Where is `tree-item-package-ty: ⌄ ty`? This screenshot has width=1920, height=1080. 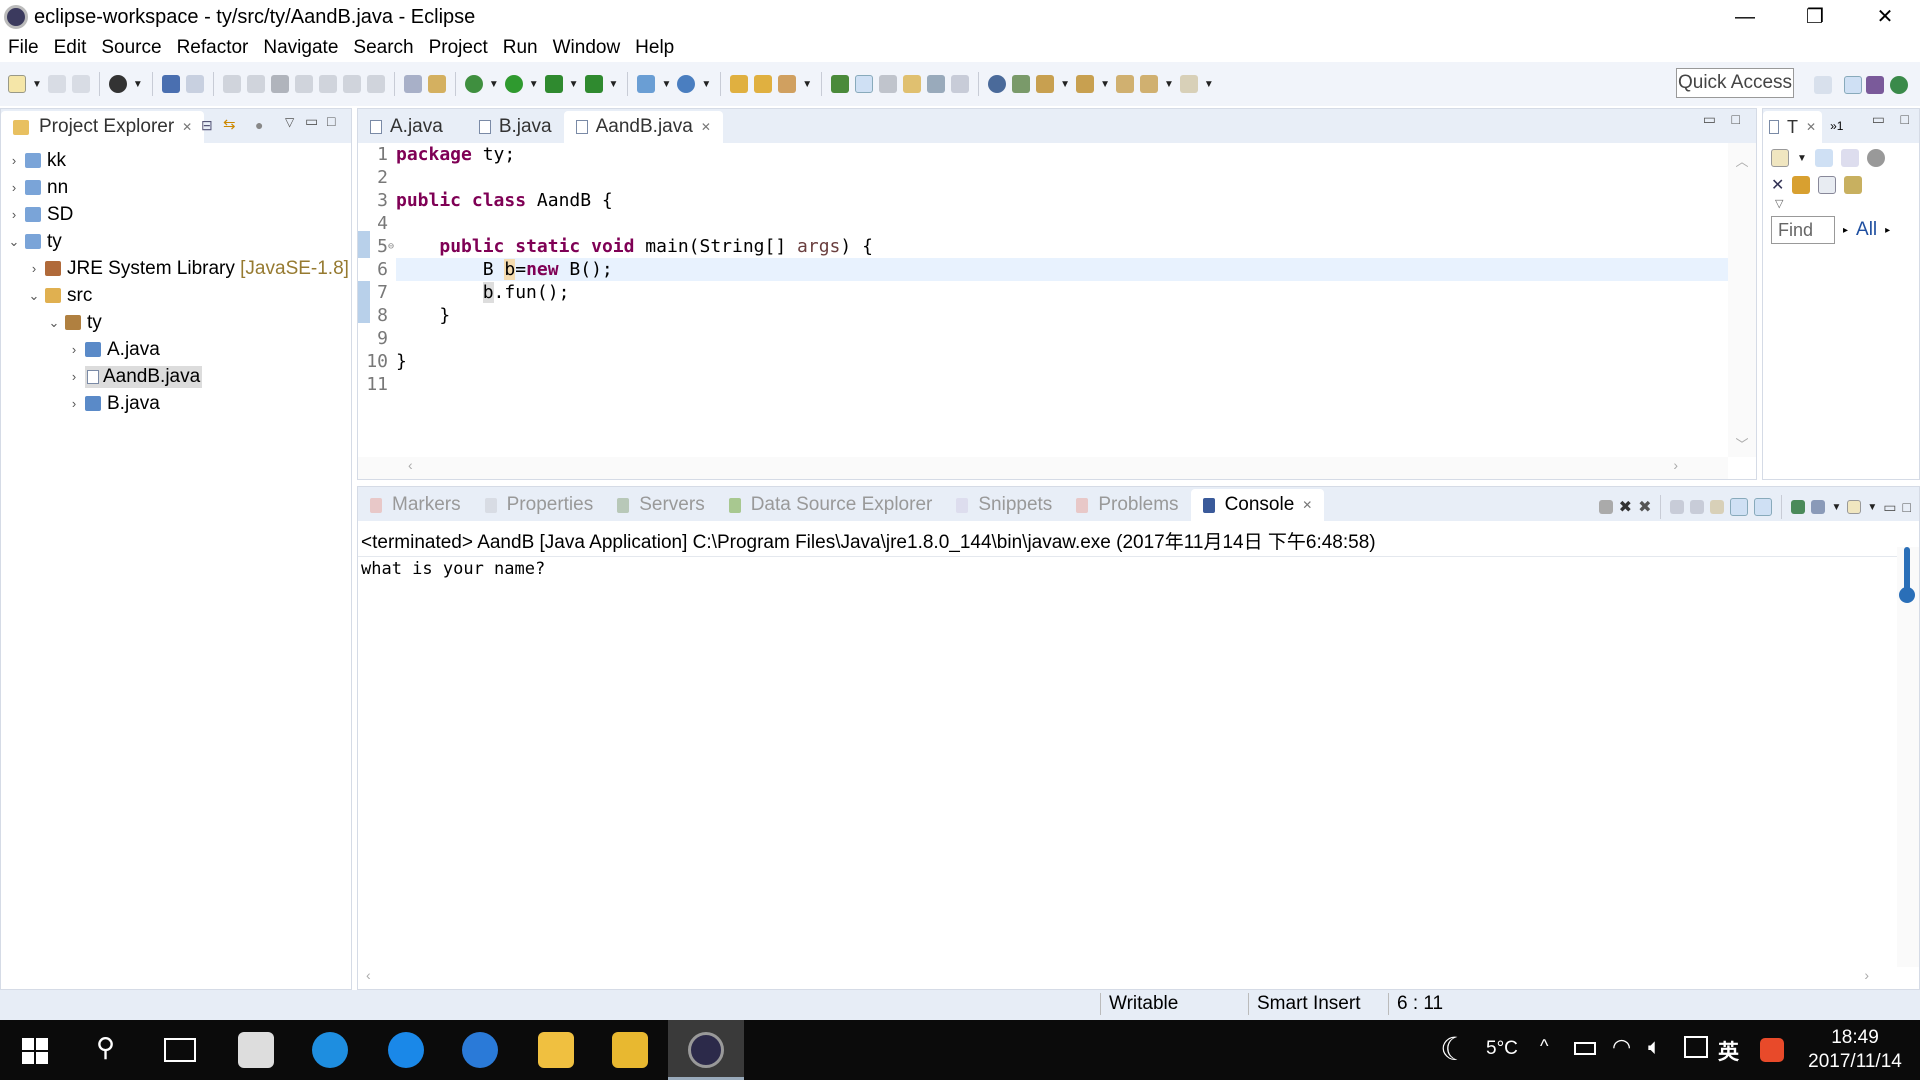
tree-item-package-ty: ⌄ ty is located at coordinates (176, 322).